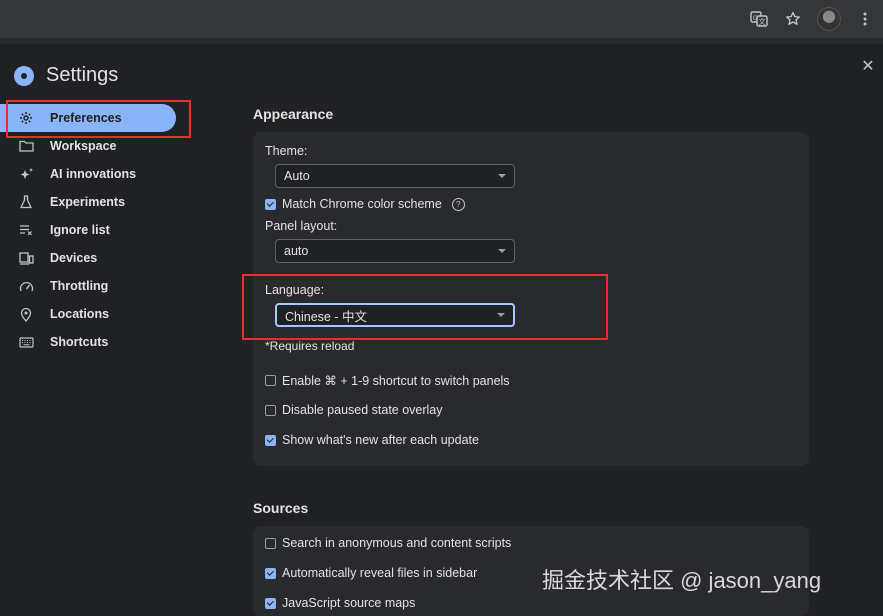 This screenshot has height=616, width=883. Describe the element at coordinates (270, 204) in the screenshot. I see `match-color-scheme-checkbox` at that location.